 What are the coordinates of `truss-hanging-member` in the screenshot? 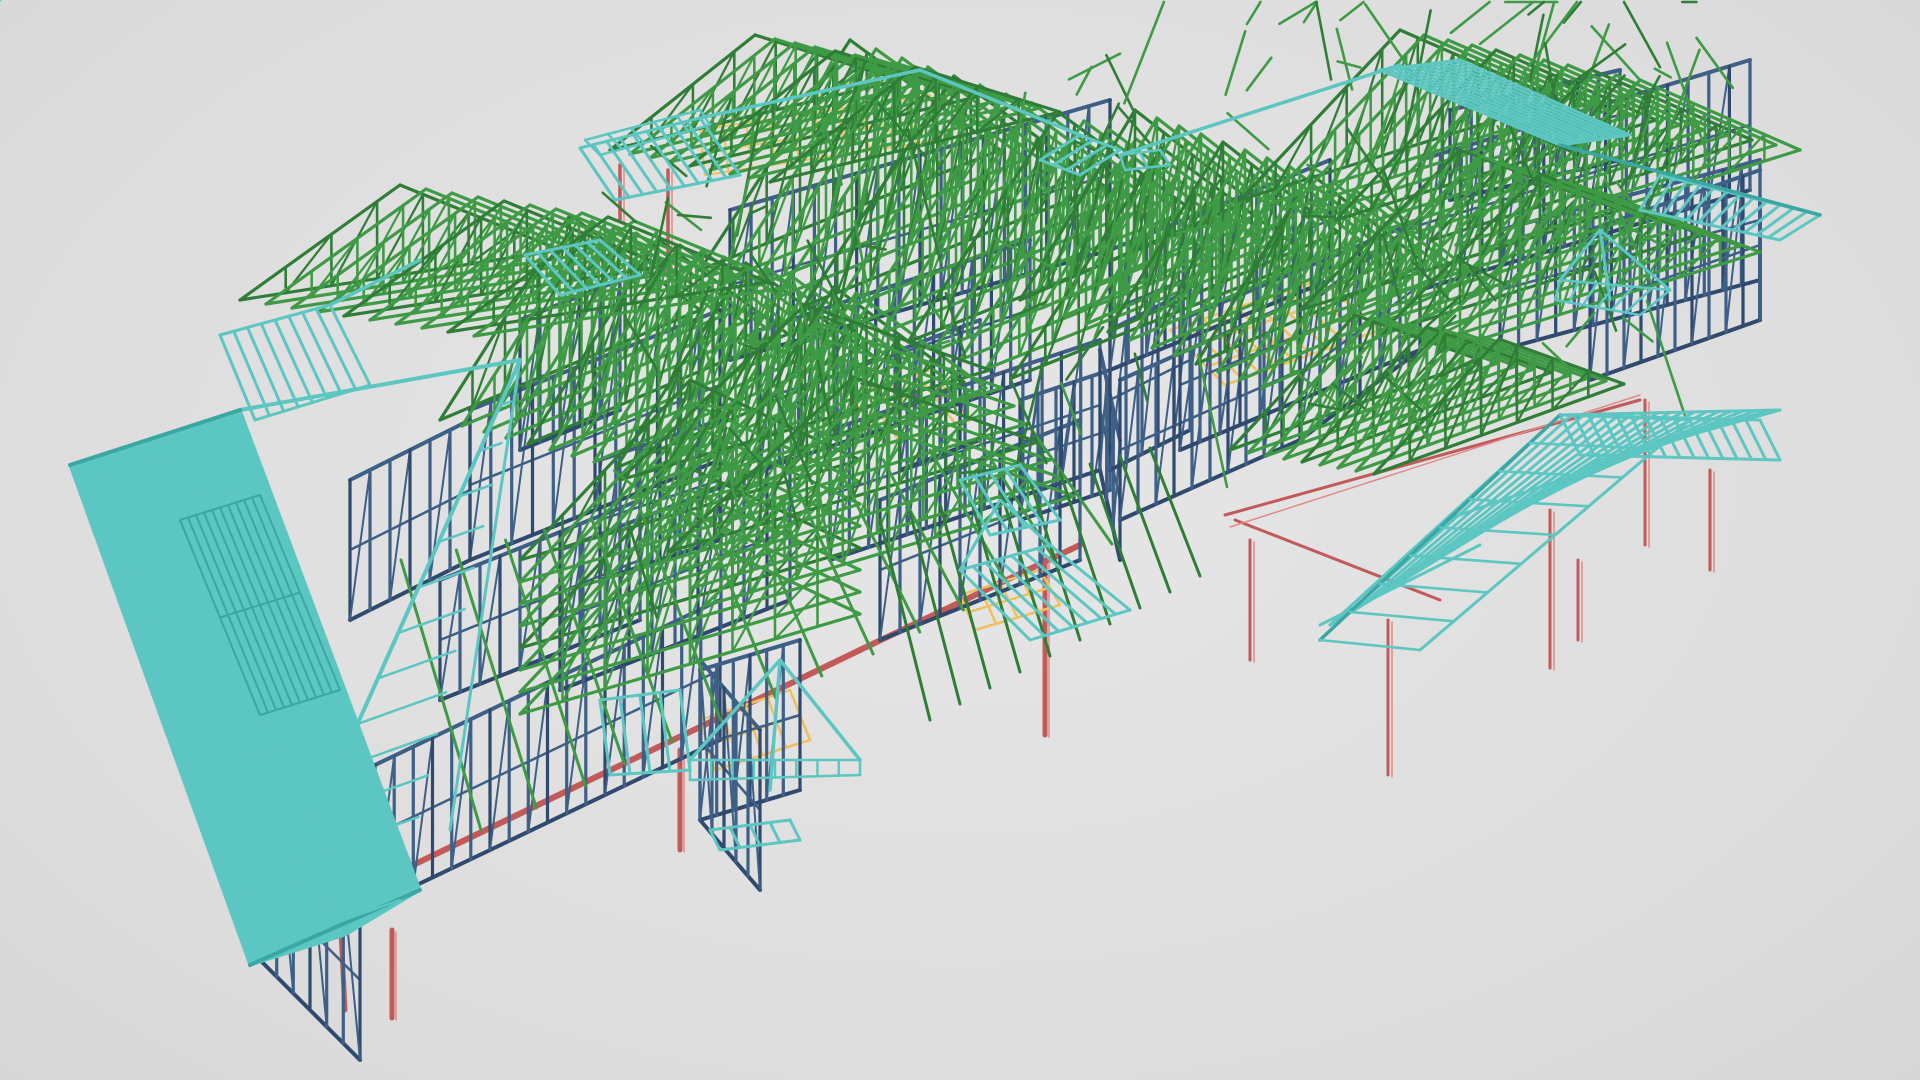 It's located at (496, 679).